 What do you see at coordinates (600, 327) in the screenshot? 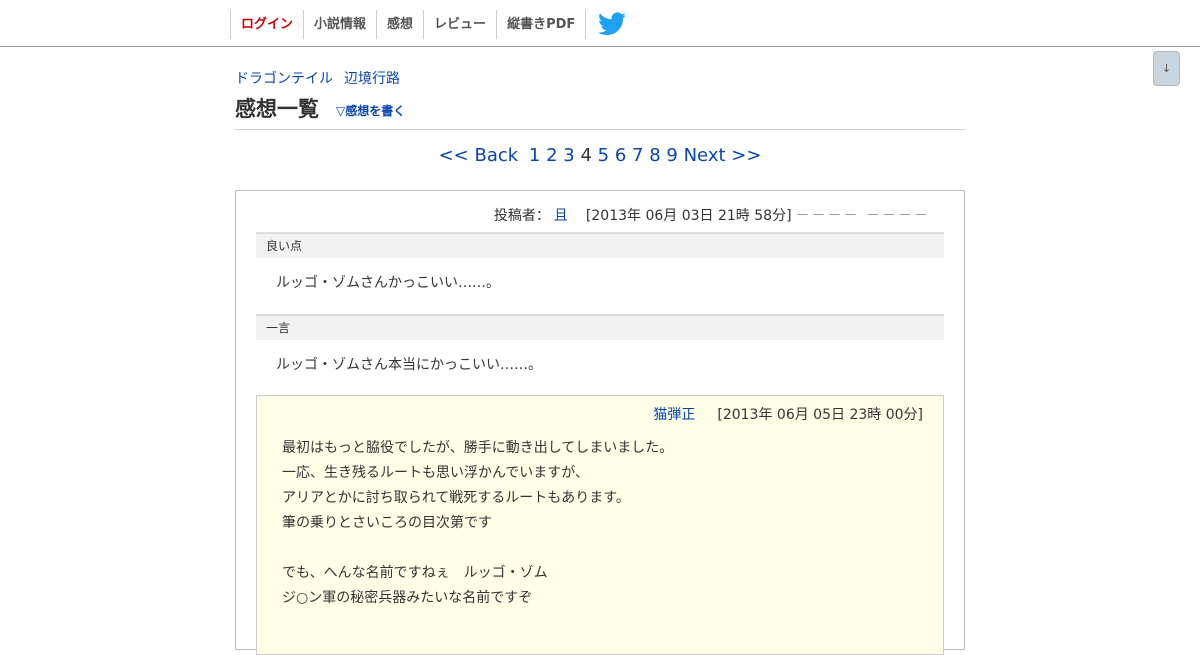
I see `comment-heading: 一言` at bounding box center [600, 327].